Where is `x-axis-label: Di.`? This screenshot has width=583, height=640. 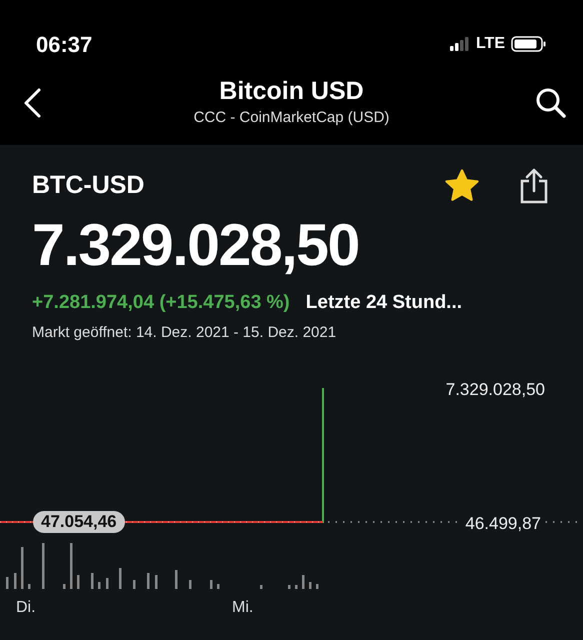
x-axis-label: Di. is located at coordinates (26, 608).